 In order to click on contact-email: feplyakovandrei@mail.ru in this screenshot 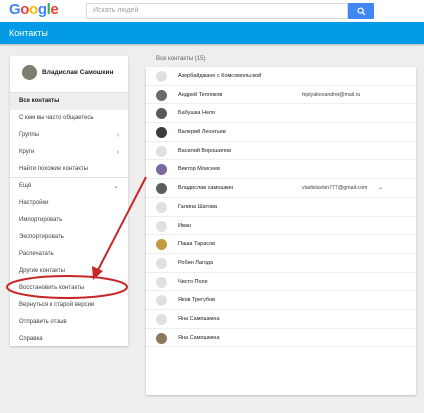, I will do `click(331, 94)`.